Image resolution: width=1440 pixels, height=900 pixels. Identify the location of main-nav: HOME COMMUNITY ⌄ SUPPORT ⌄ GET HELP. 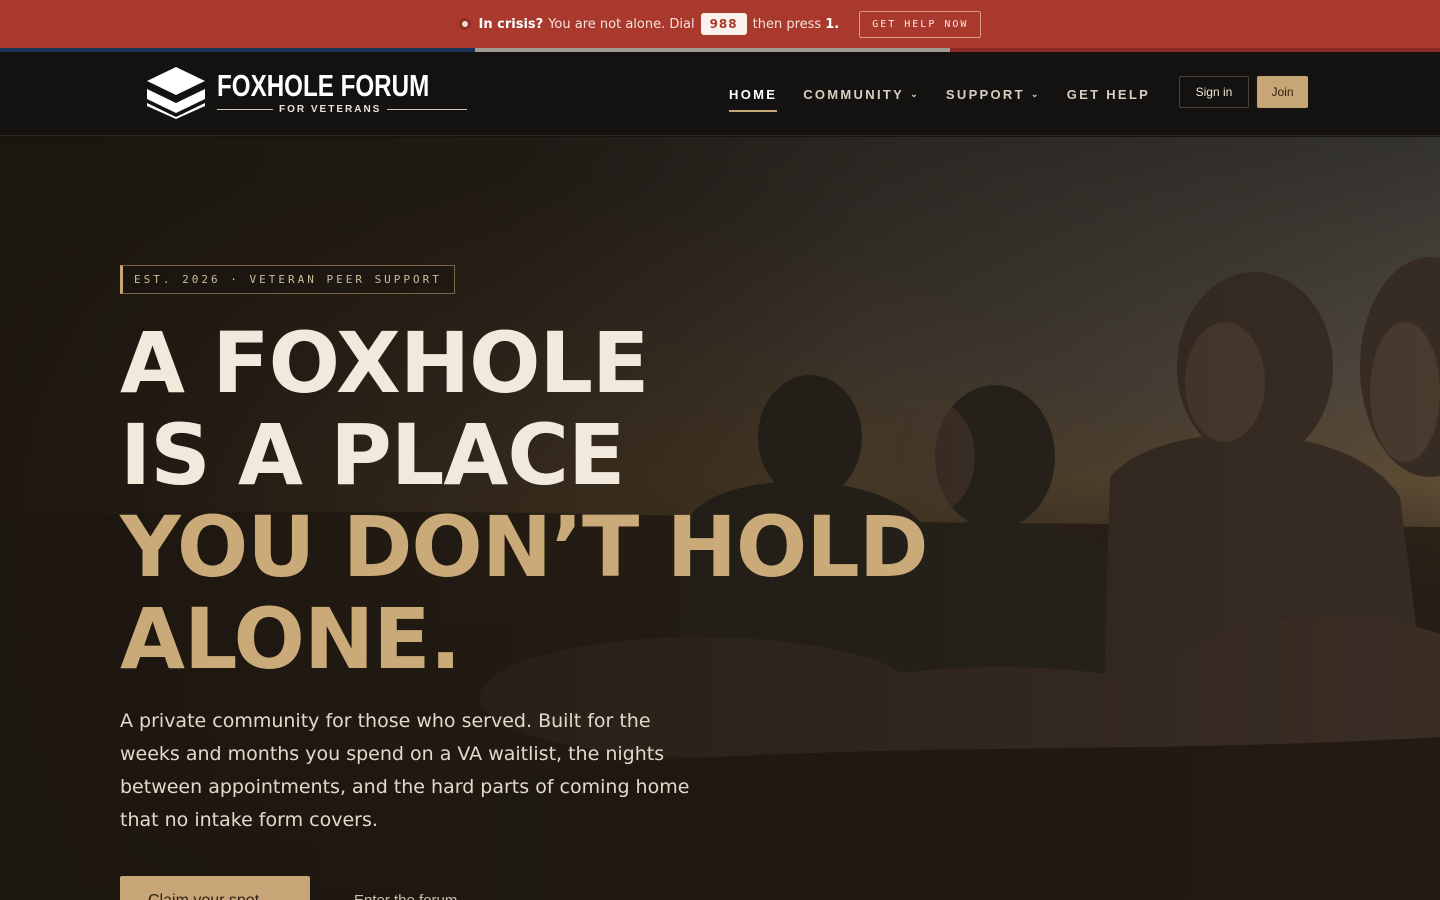
(952, 94).